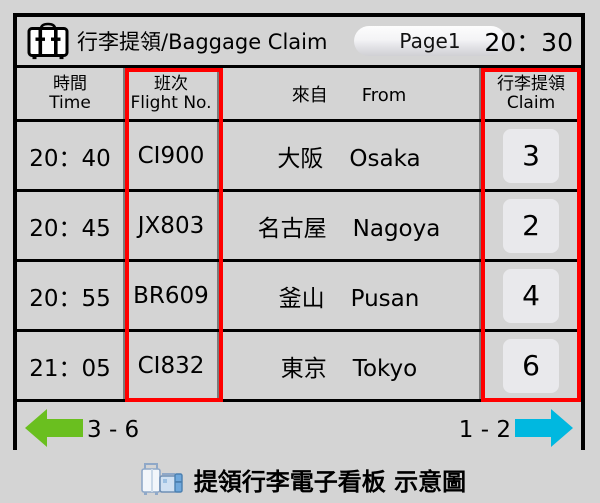 This screenshot has height=503, width=600. I want to click on cell-origin: 名古屋 Nagoya, so click(350, 225).